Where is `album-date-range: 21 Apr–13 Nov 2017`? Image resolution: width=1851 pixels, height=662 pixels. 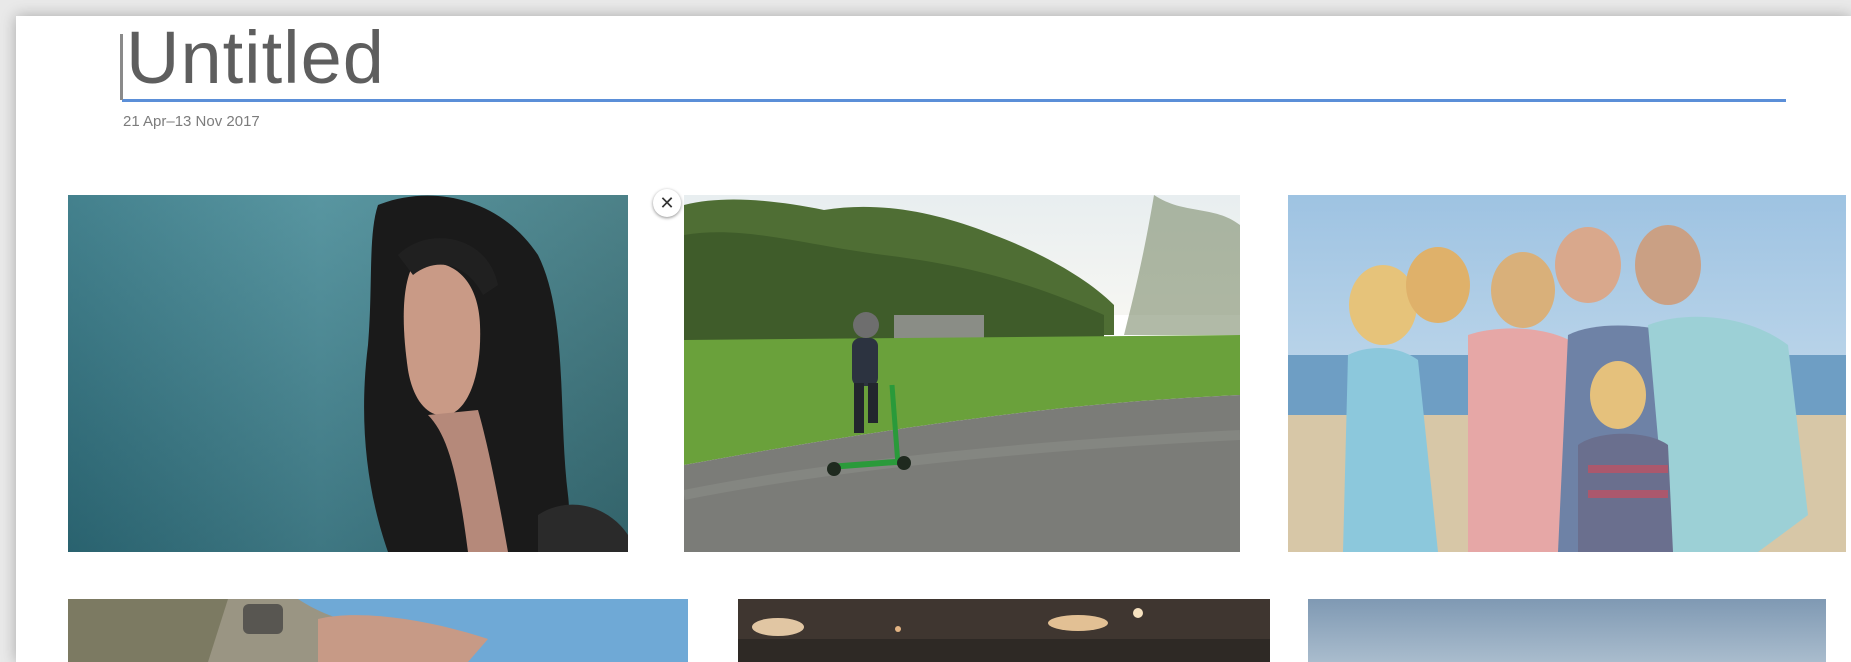 album-date-range: 21 Apr–13 Nov 2017 is located at coordinates (191, 121).